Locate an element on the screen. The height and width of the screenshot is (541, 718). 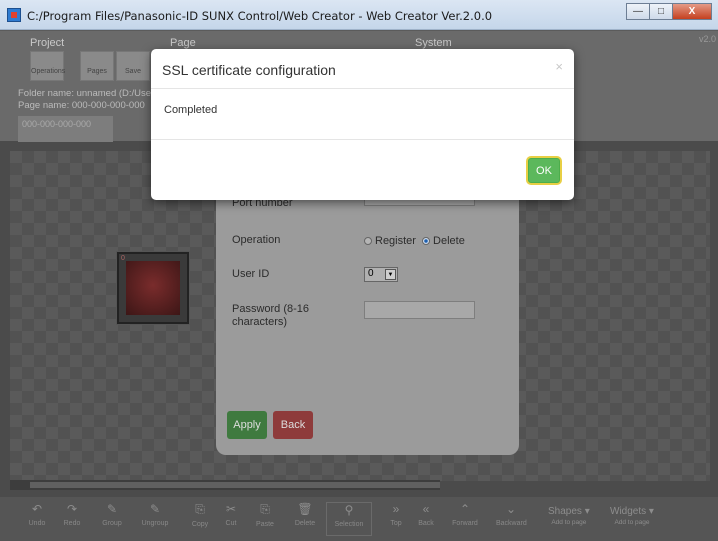
back-order-icon: « is located at coordinates (426, 509).